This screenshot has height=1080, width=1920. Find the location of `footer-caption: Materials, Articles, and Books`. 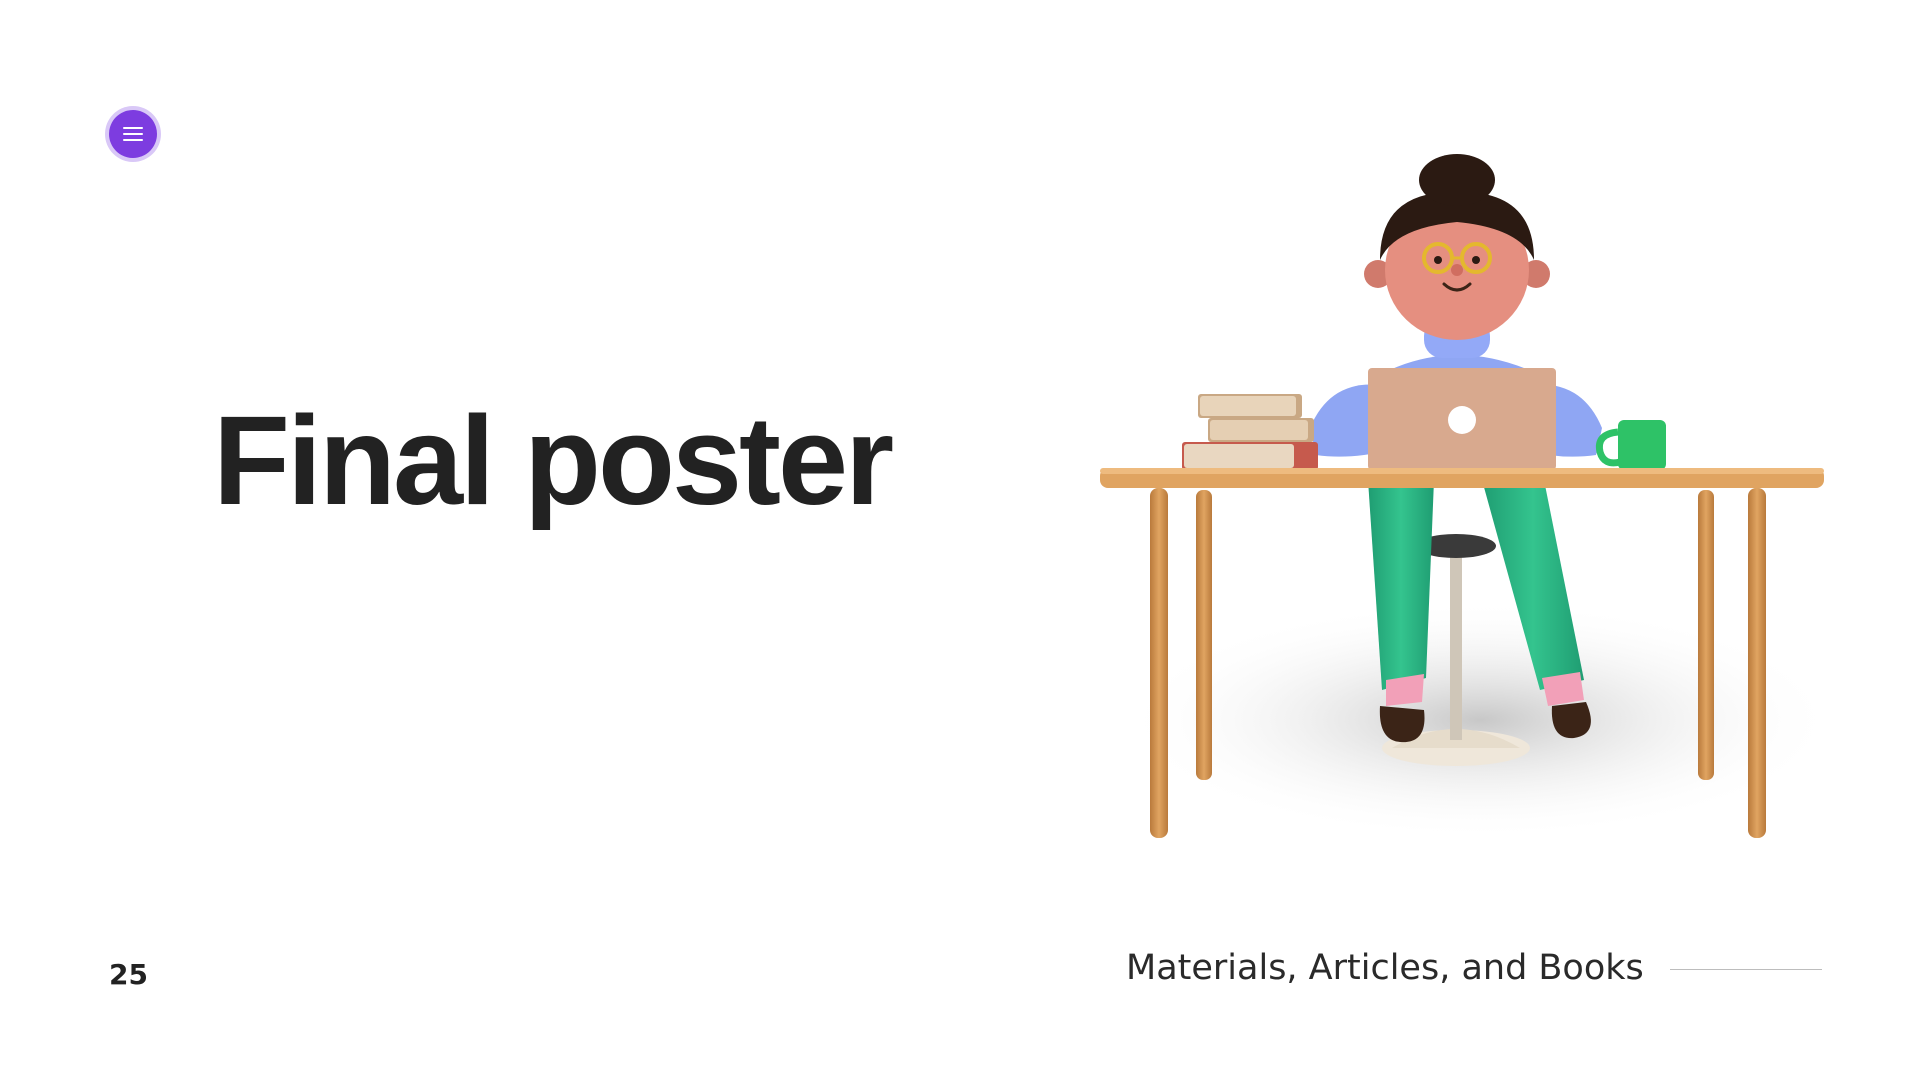

footer-caption: Materials, Articles, and Books is located at coordinates (1385, 968).